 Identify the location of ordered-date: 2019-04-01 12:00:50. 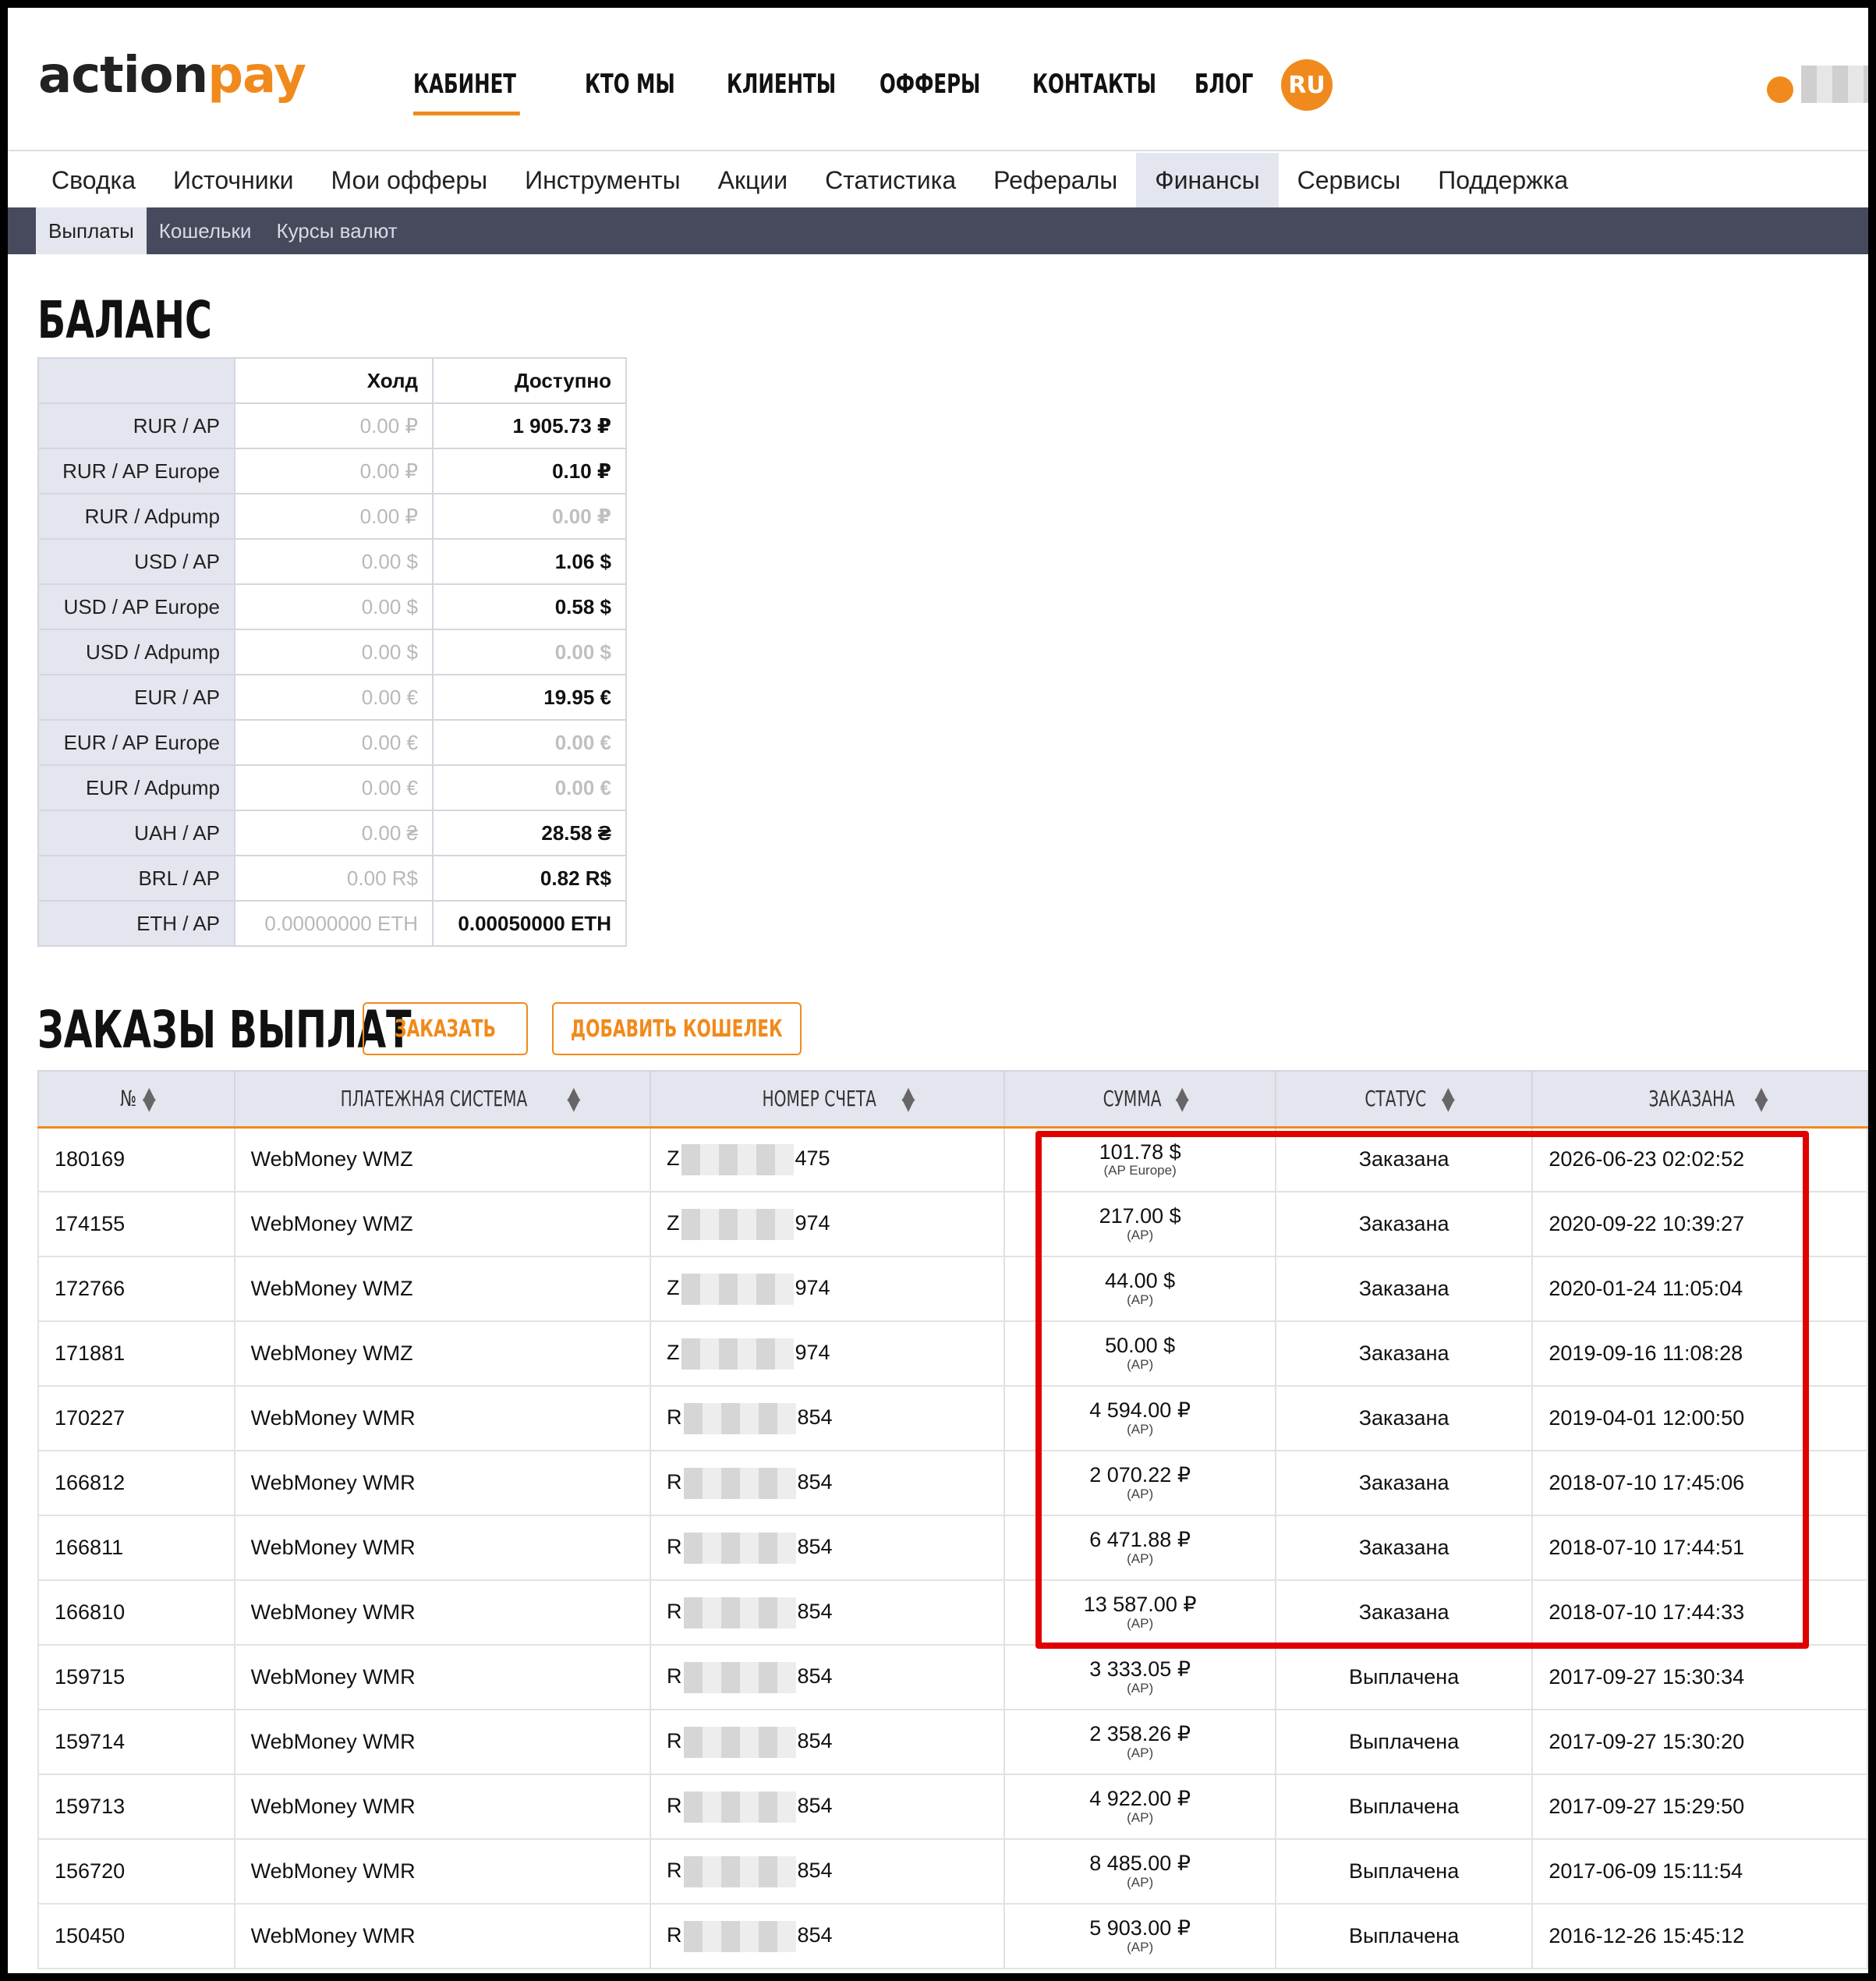
(1699, 1418).